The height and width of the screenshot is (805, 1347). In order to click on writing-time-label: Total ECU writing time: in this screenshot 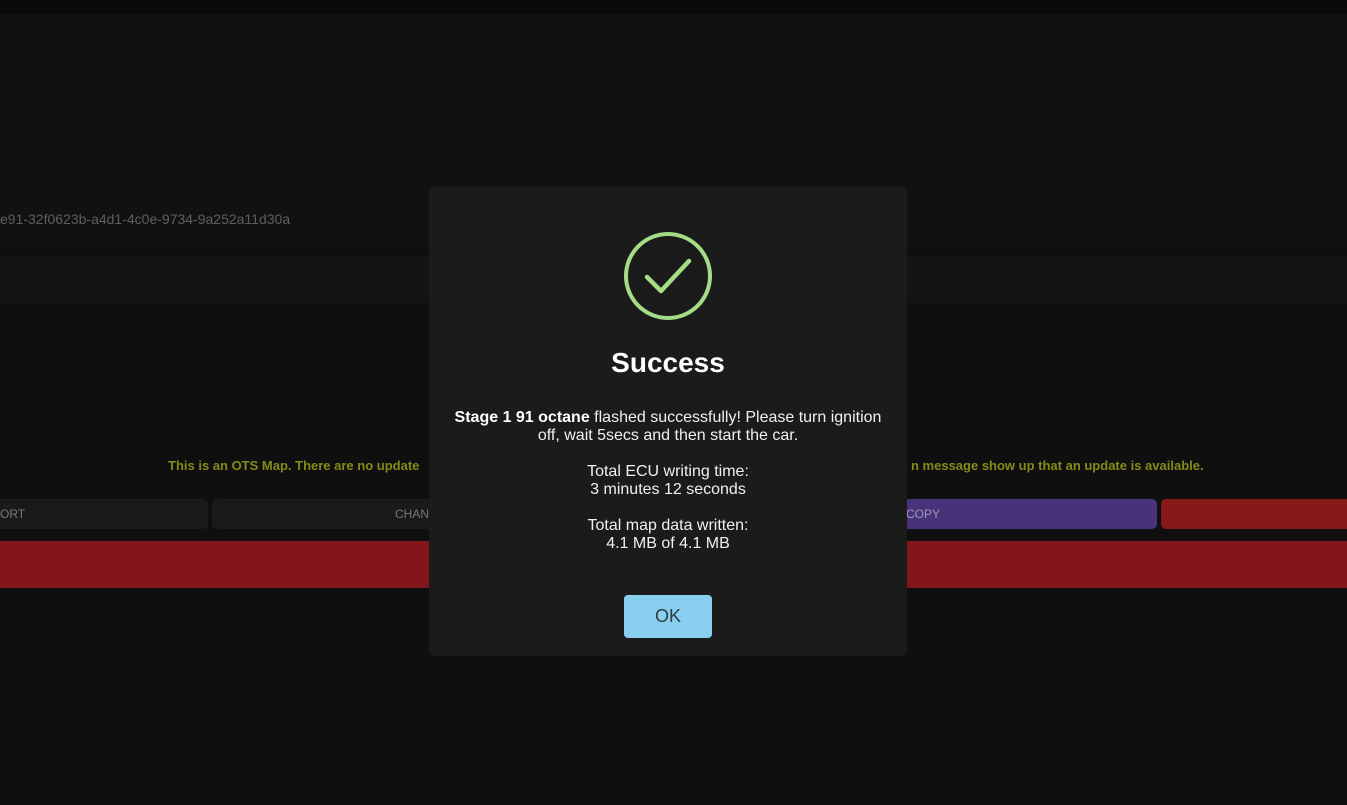, I will do `click(668, 471)`.